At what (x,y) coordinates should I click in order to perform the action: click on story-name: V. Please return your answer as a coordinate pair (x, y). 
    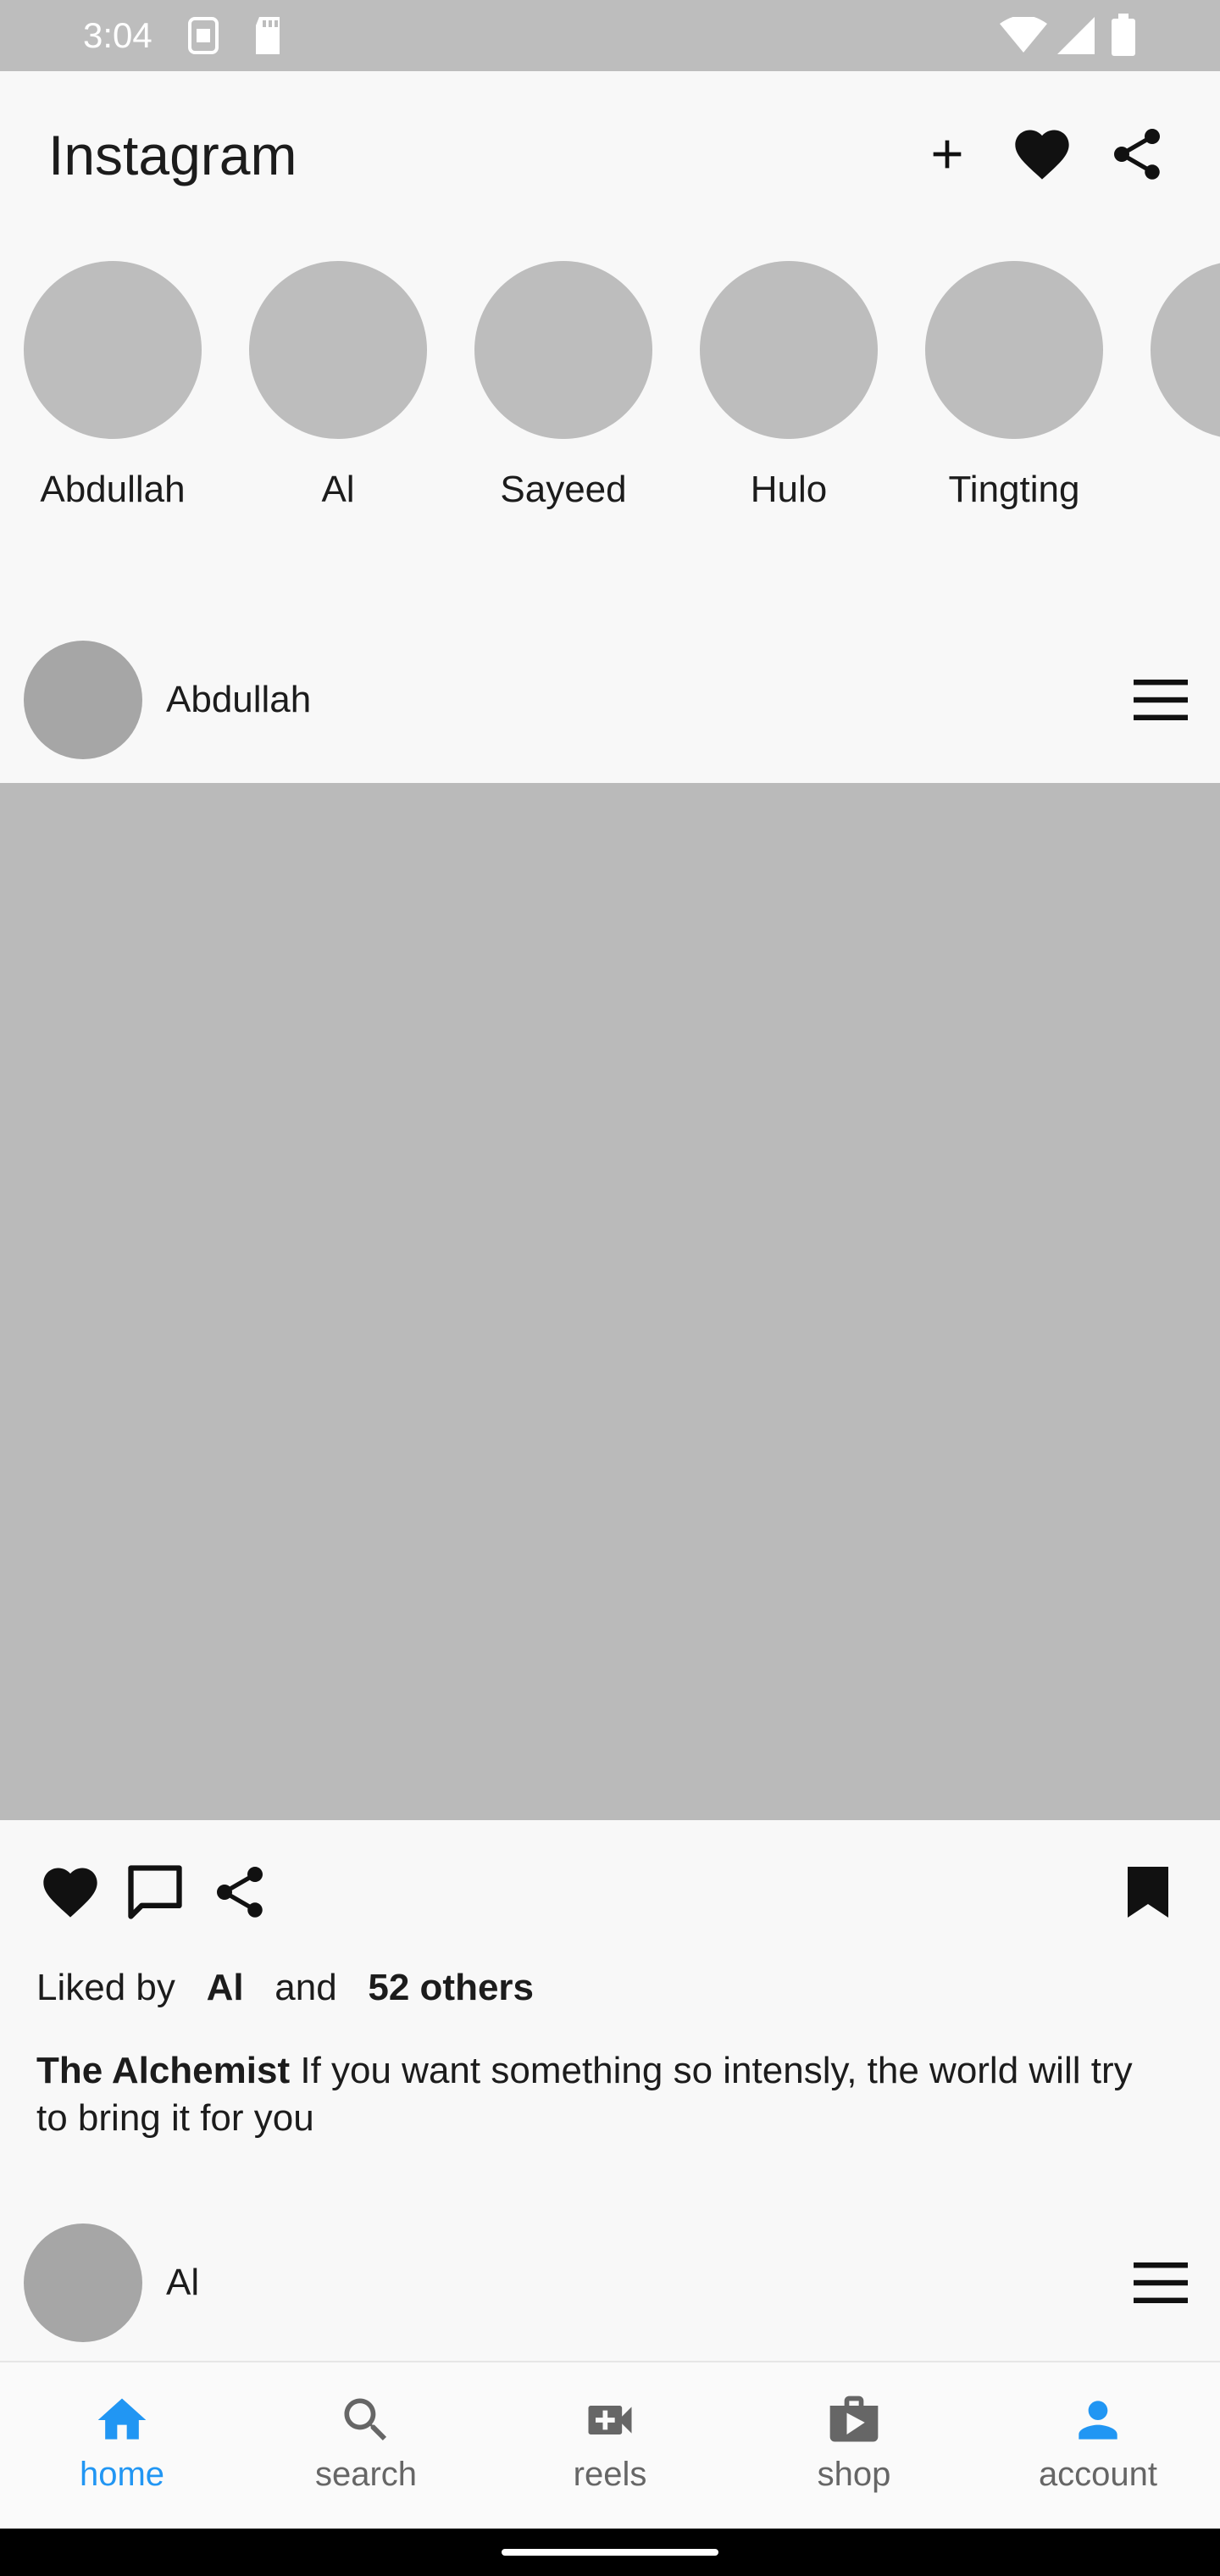
    Looking at the image, I should click on (1185, 490).